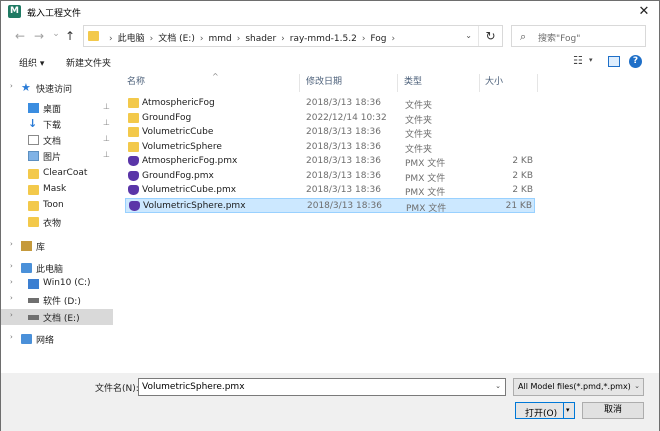 This screenshot has height=431, width=660. What do you see at coordinates (494, 83) in the screenshot?
I see `column-size: 大小` at bounding box center [494, 83].